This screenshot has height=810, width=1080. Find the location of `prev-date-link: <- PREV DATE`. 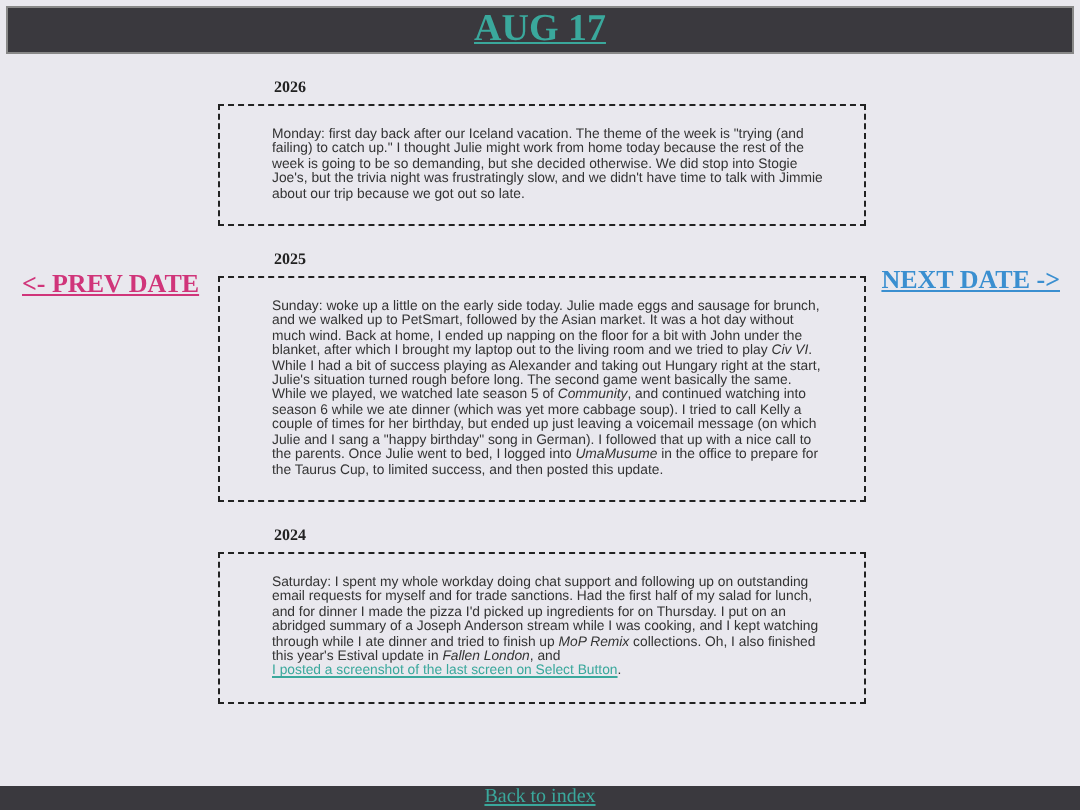

prev-date-link: <- PREV DATE is located at coordinates (111, 283).